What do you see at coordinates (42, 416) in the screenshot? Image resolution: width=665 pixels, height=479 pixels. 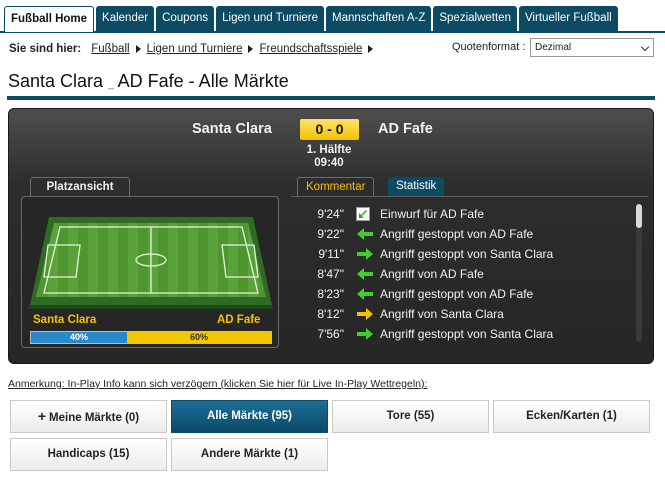 I see `plus-icon: +` at bounding box center [42, 416].